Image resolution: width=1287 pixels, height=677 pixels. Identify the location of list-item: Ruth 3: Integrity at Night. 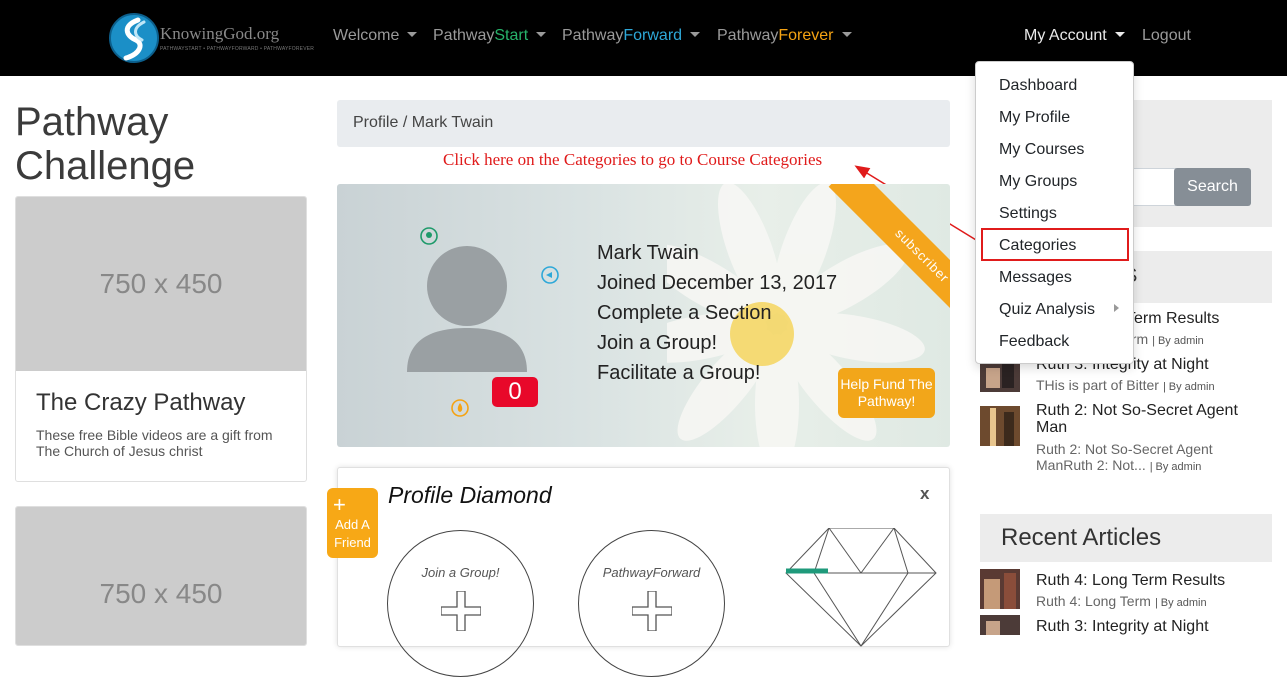
(1126, 625).